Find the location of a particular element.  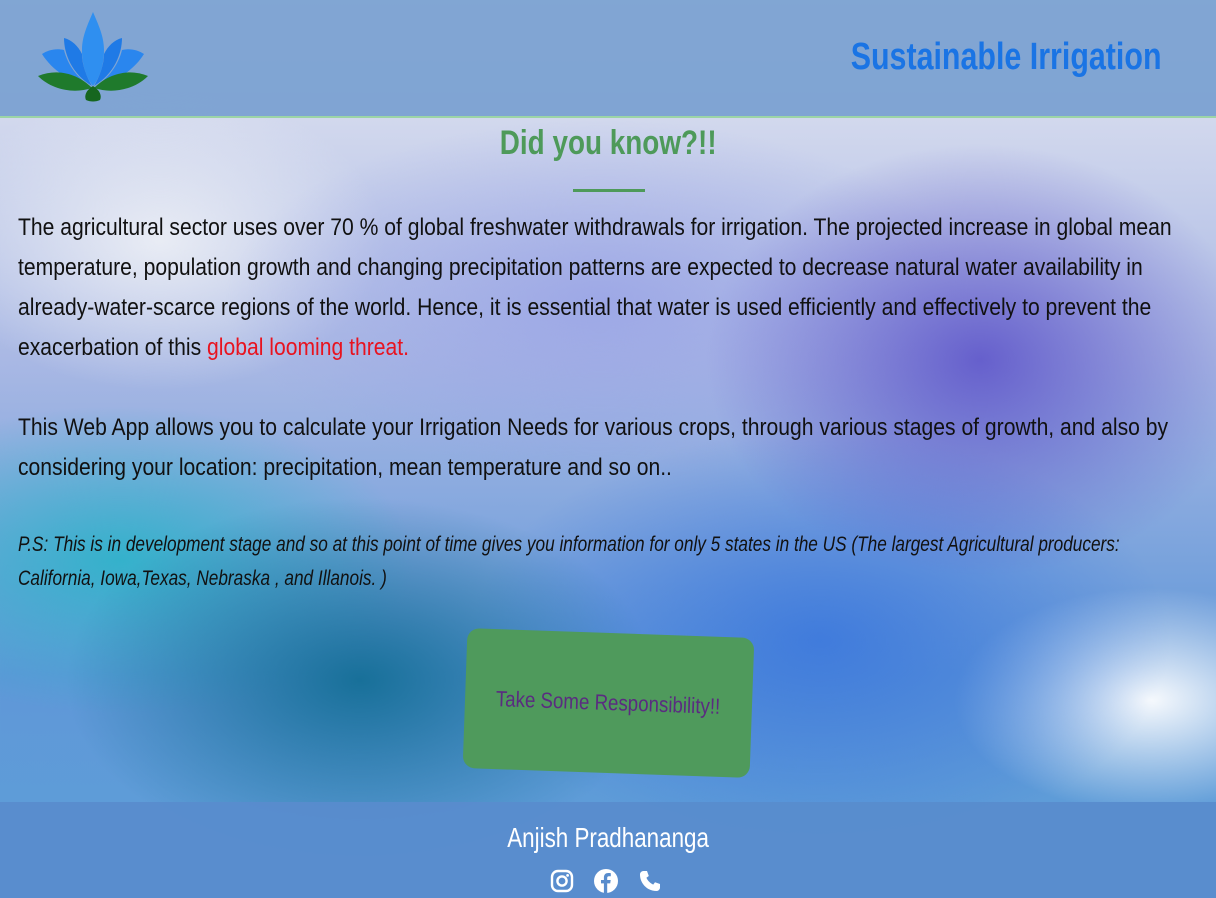

social-links is located at coordinates (609, 882).